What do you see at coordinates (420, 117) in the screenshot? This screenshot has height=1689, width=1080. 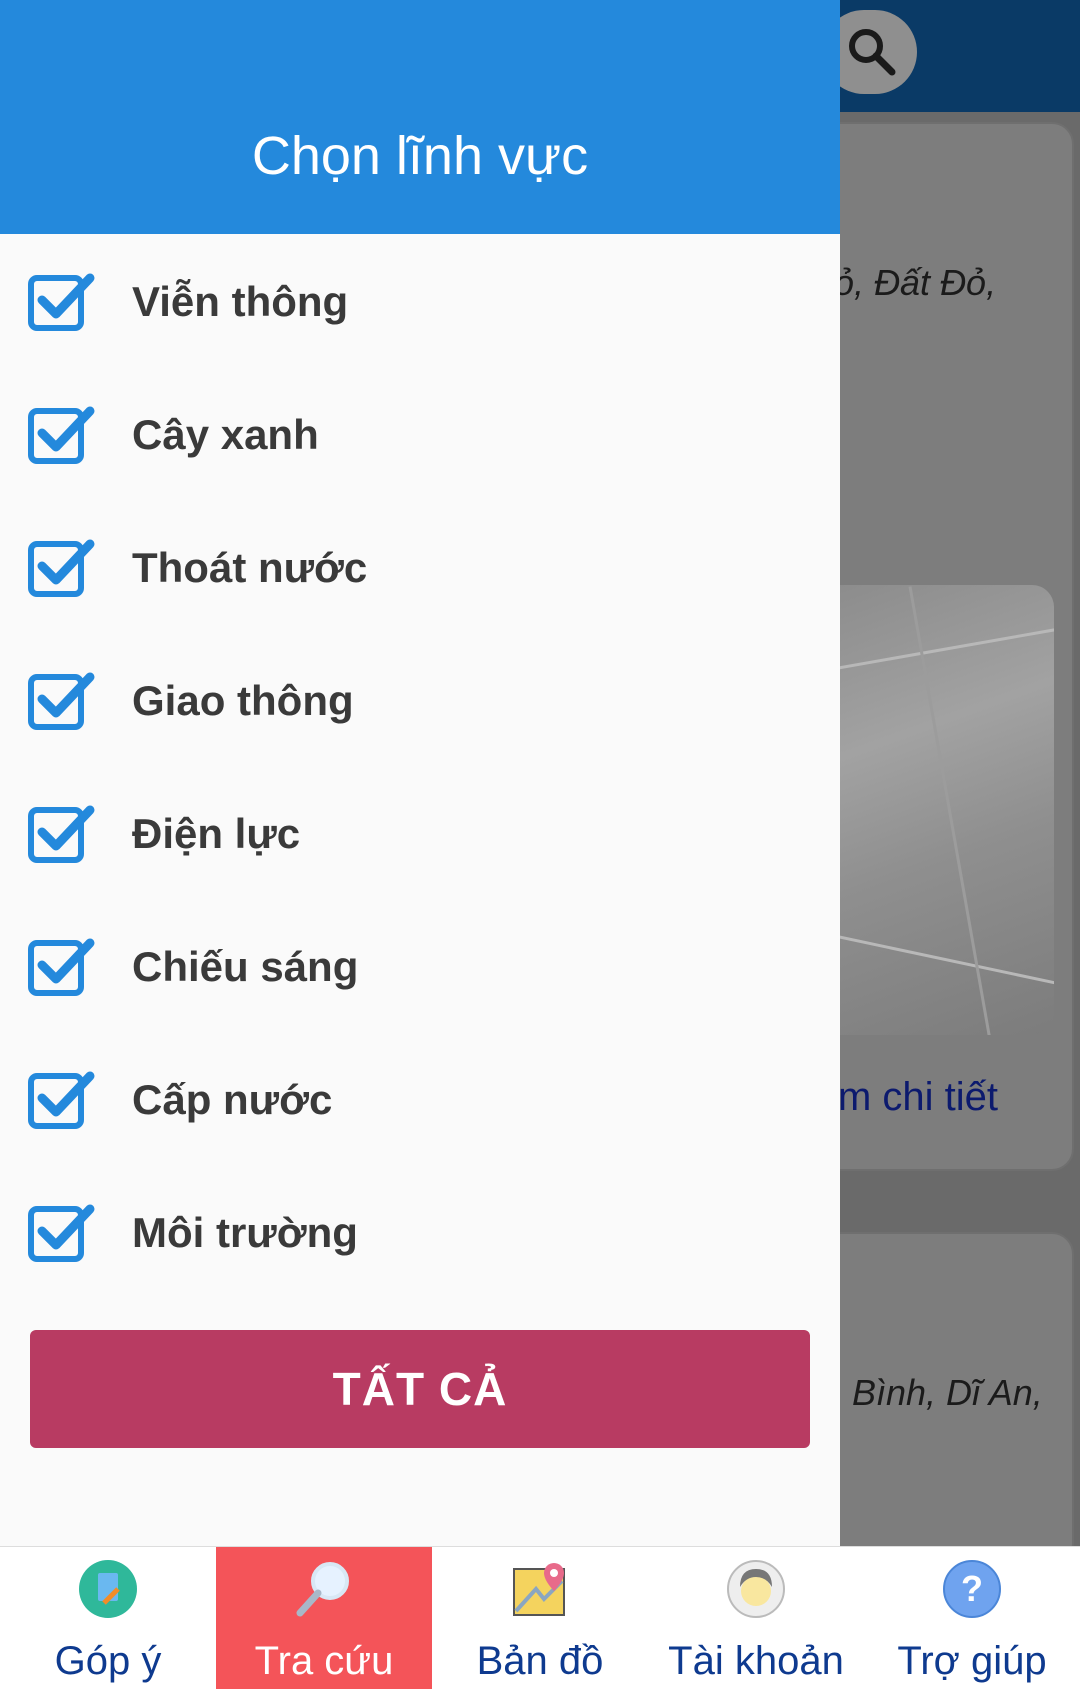 I see `drawer-header: Chọn lĩnh vực` at bounding box center [420, 117].